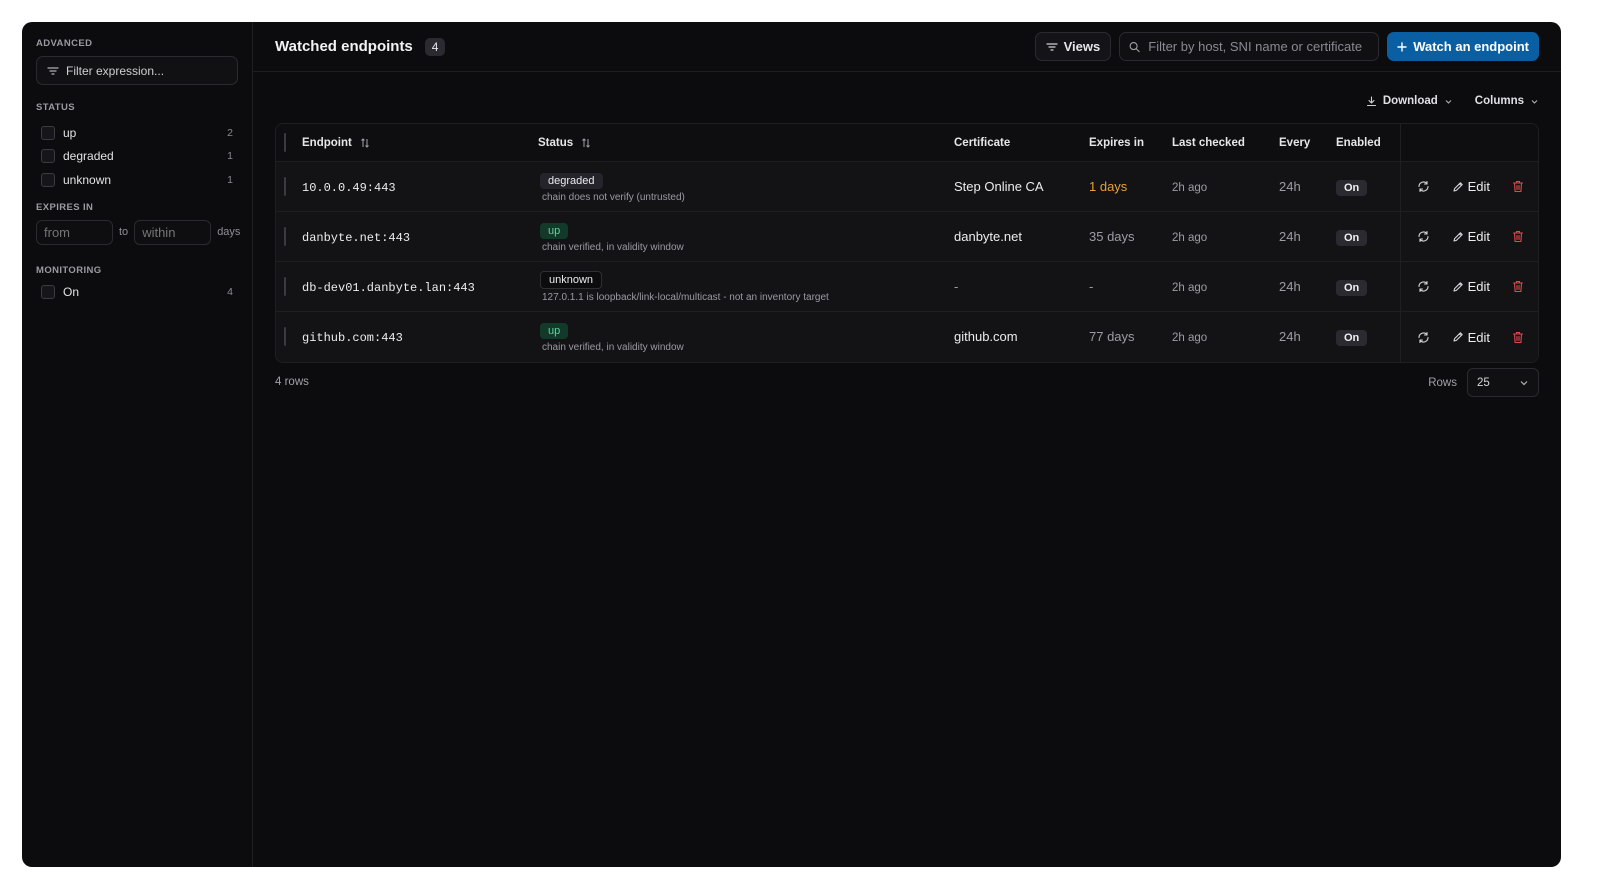 The image size is (1600, 892). What do you see at coordinates (1259, 46) in the screenshot?
I see `search-input` at bounding box center [1259, 46].